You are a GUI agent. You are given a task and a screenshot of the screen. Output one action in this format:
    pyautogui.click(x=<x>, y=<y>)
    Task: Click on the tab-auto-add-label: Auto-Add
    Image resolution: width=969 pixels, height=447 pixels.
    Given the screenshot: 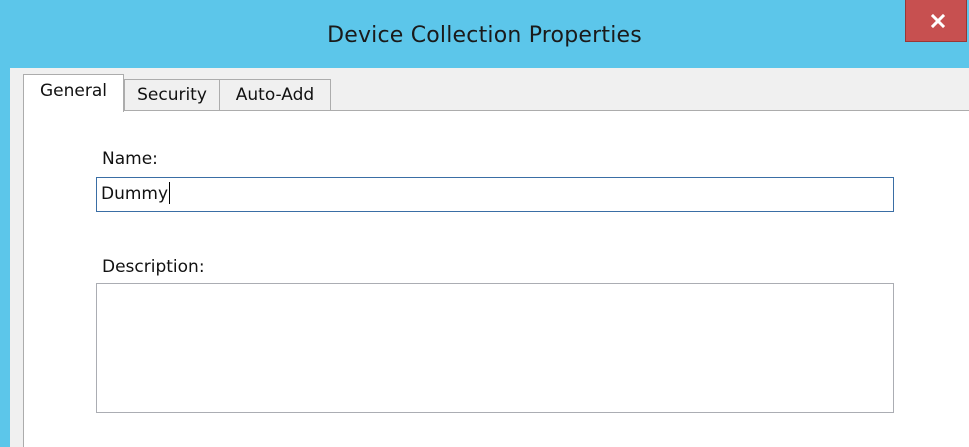 What is the action you would take?
    pyautogui.click(x=275, y=95)
    